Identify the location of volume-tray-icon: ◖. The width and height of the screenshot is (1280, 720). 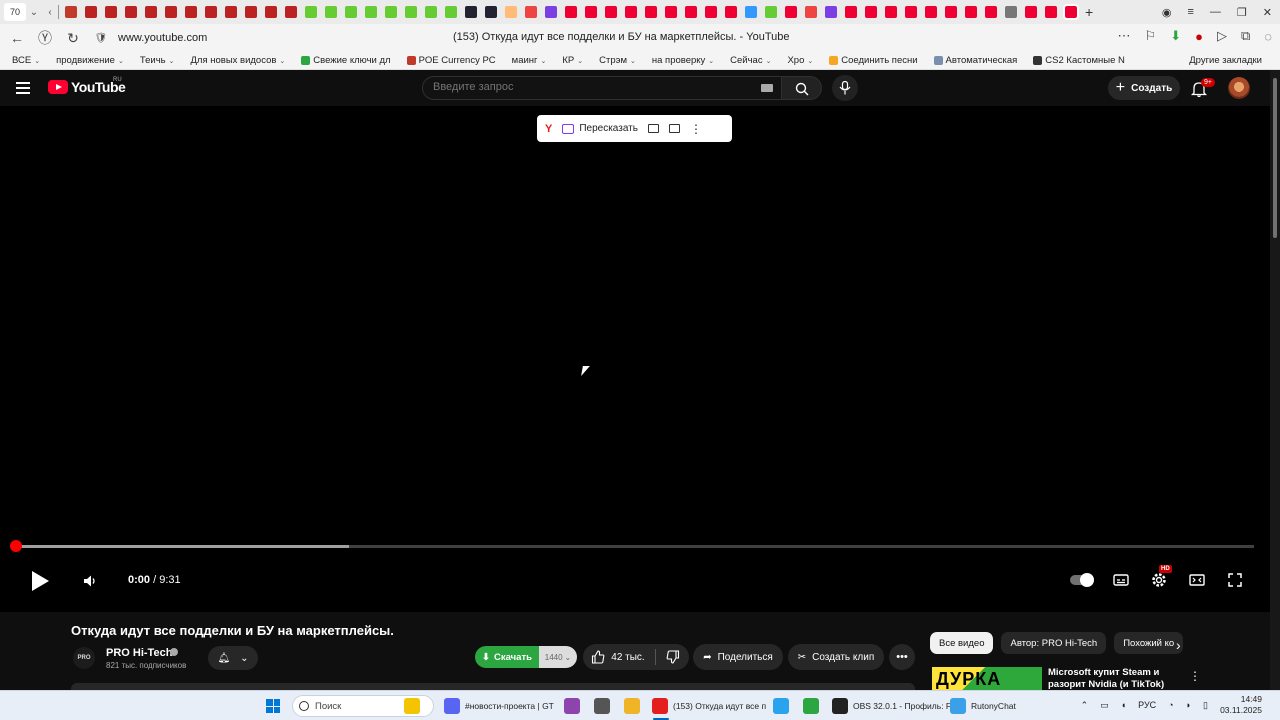
(1123, 705).